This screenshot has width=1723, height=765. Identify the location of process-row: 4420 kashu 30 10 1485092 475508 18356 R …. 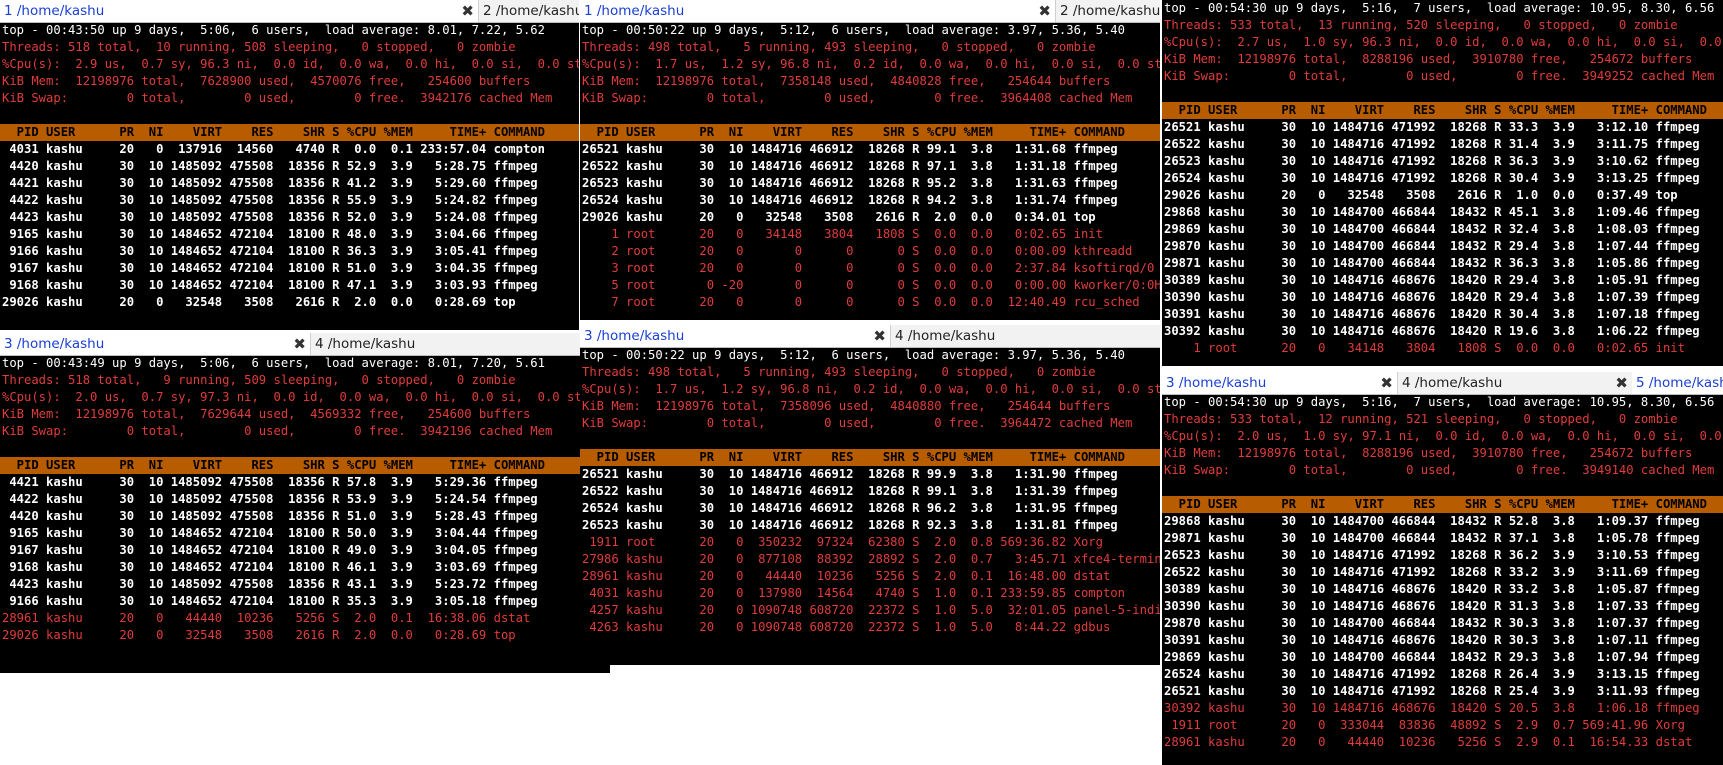
(270, 516).